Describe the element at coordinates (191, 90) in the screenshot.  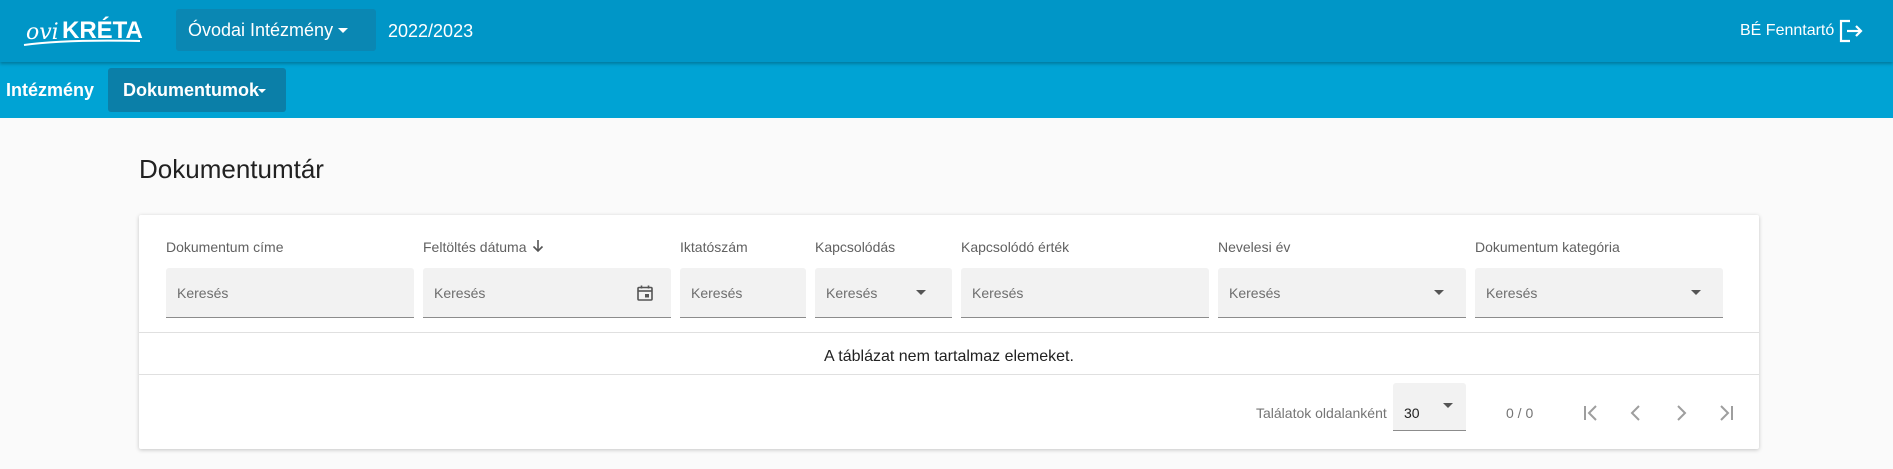
I see `nav-item-label: Dokumentumok` at that location.